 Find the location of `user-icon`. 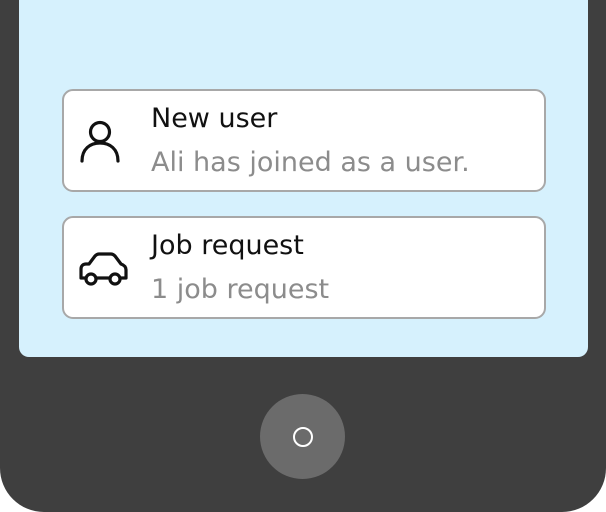

user-icon is located at coordinates (103, 142).